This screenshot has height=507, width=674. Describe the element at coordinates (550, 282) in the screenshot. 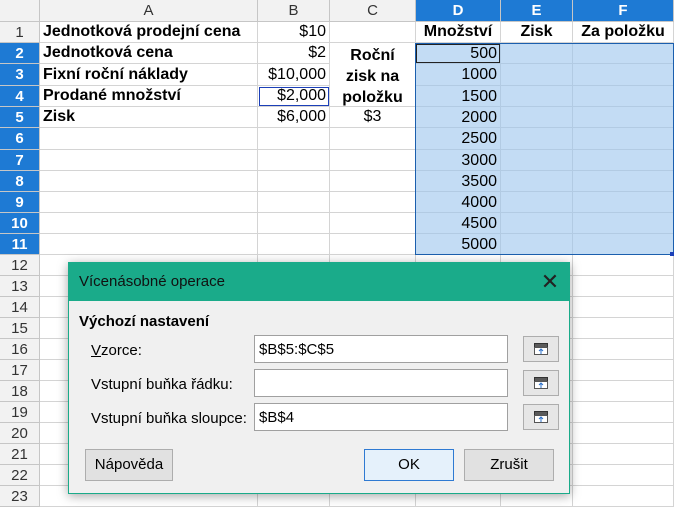

I see `close-icon: ✕` at that location.